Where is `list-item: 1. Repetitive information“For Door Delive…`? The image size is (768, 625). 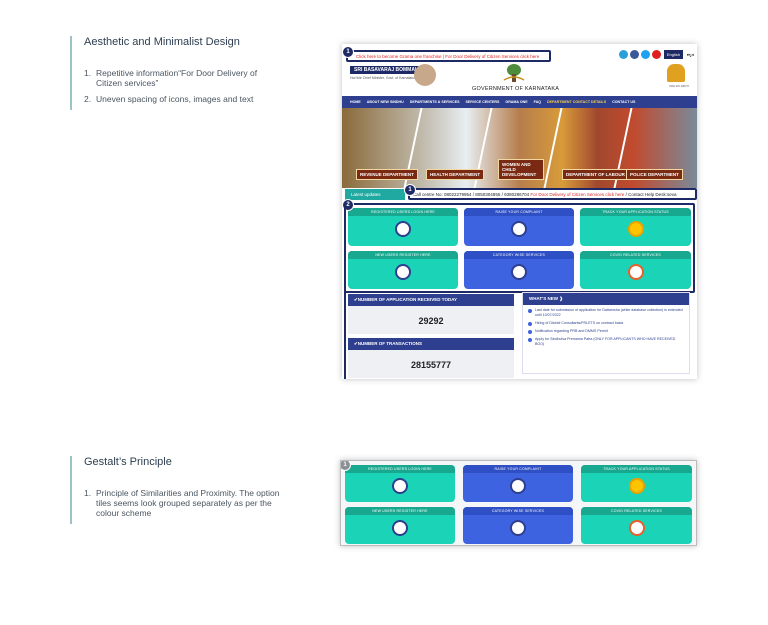
list-item: 1. Repetitive information“For Door Delive… is located at coordinates (182, 78).